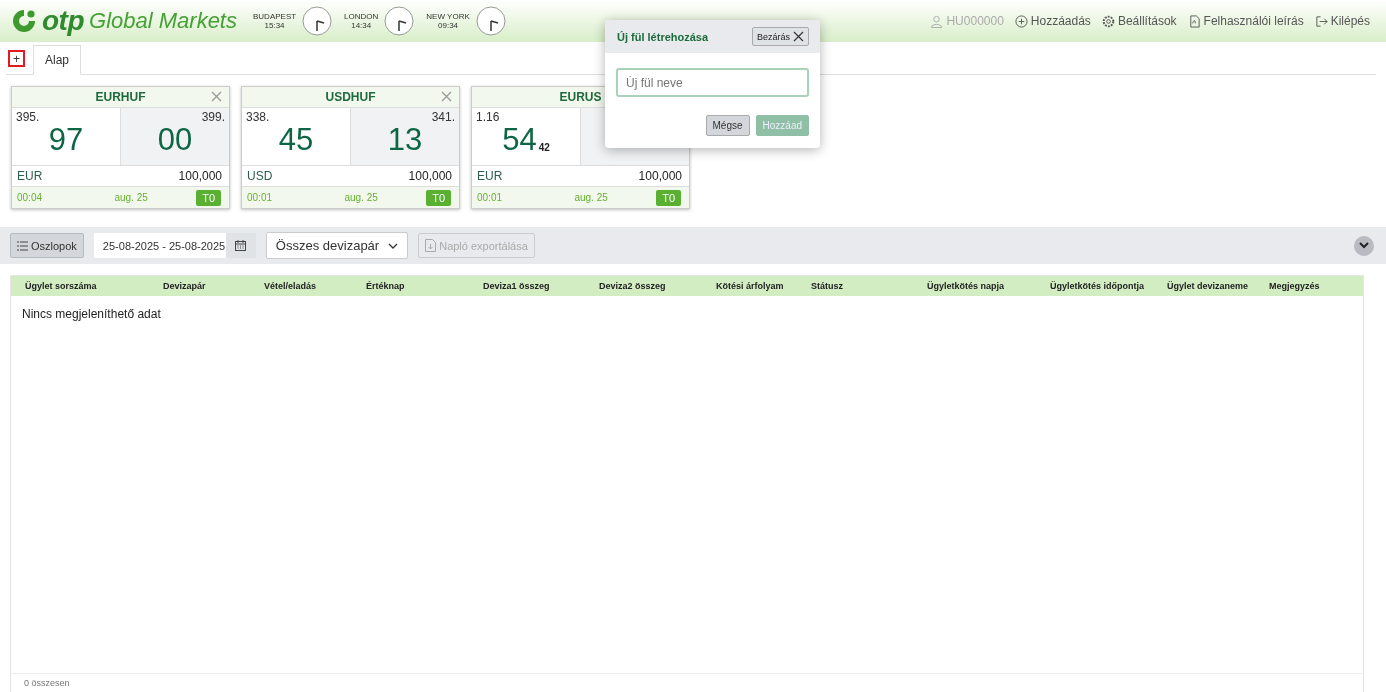 The height and width of the screenshot is (692, 1386). I want to click on exit-icon, so click(1321, 21).